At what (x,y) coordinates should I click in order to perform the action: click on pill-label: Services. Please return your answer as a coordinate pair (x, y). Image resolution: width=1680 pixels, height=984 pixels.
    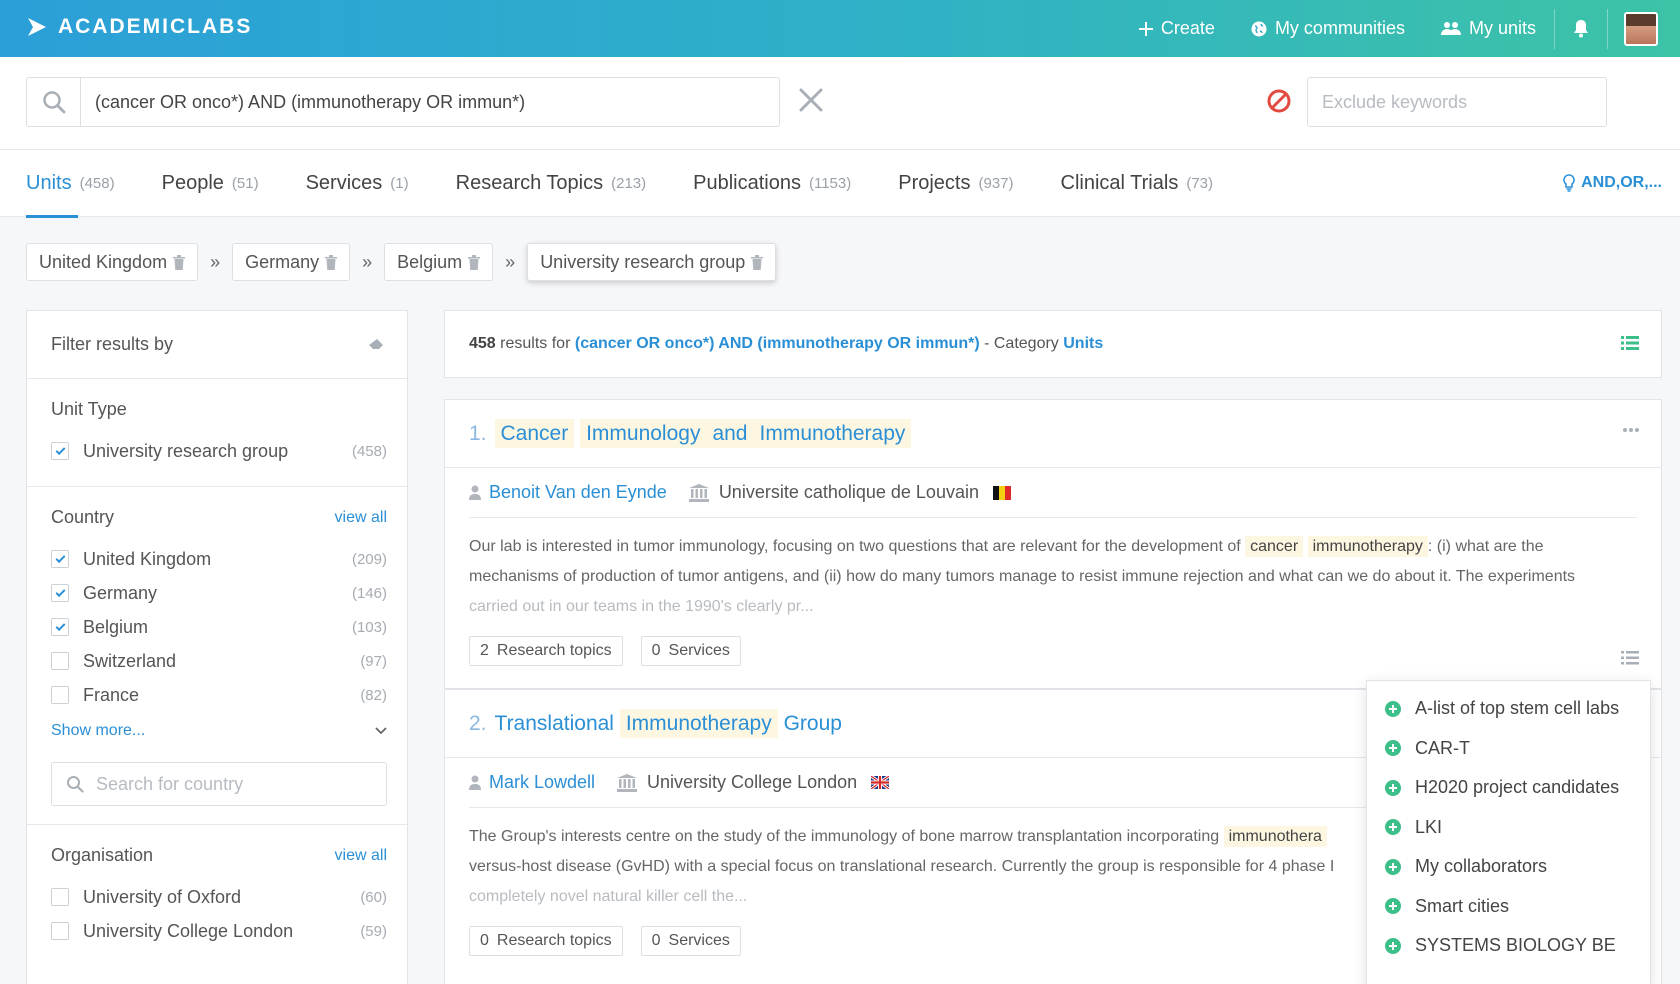
    Looking at the image, I should click on (699, 650).